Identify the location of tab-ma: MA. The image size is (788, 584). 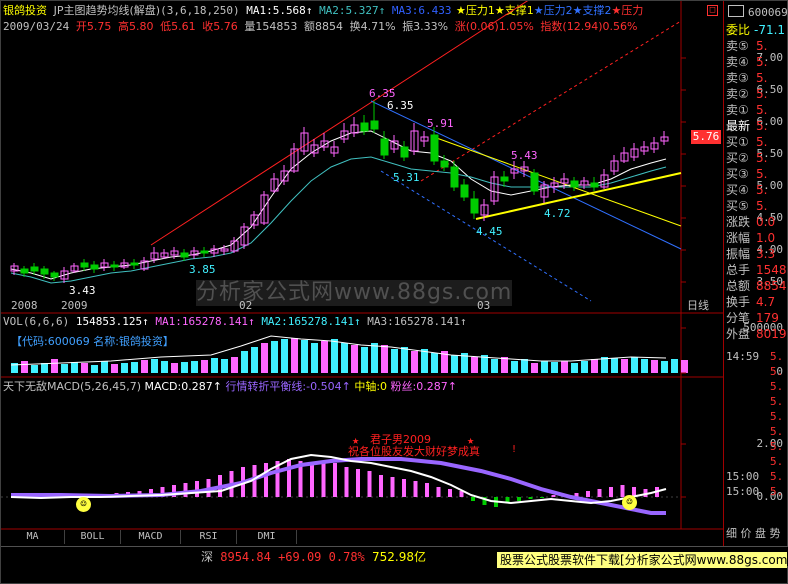
(33, 537).